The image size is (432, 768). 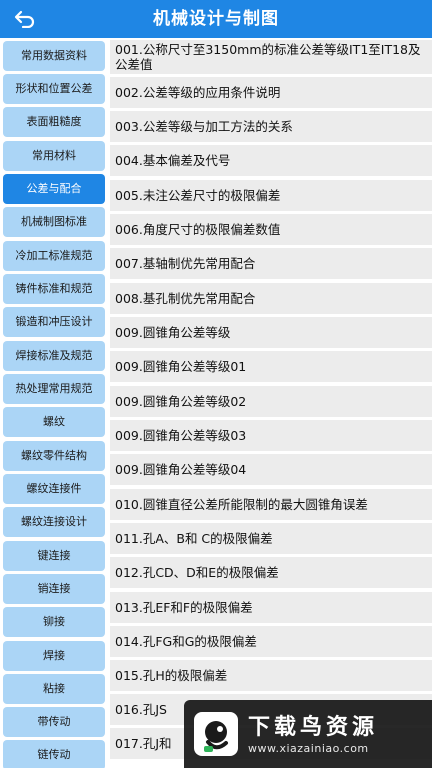 I want to click on sidebar-item-chain-drive: 链传动, so click(x=54, y=754).